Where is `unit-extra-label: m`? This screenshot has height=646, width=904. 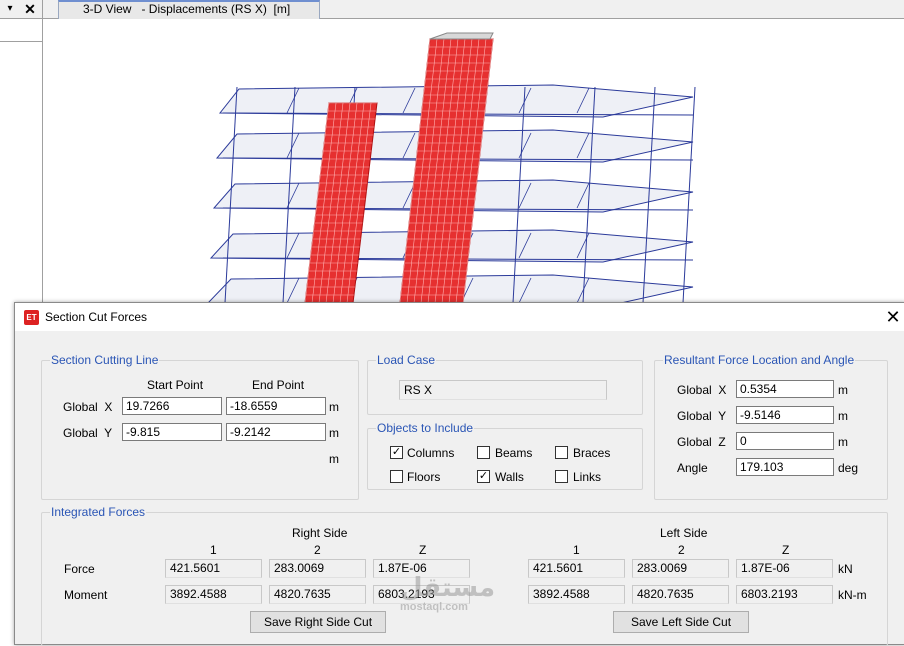 unit-extra-label: m is located at coordinates (334, 459).